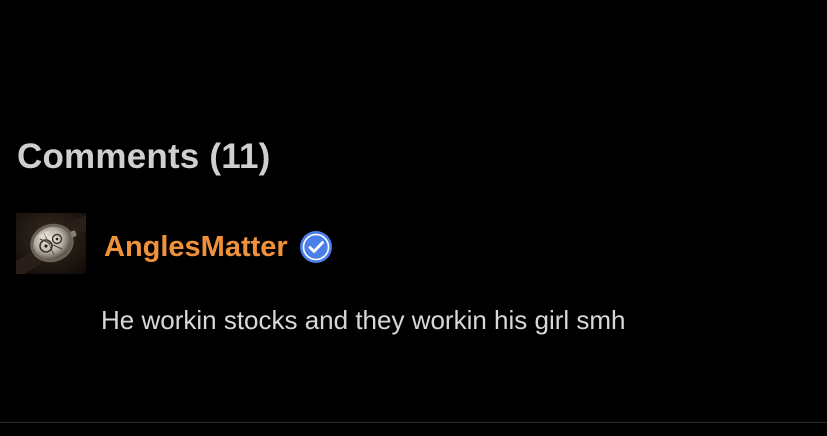 Image resolution: width=827 pixels, height=436 pixels. I want to click on watch-avatar-image, so click(51, 243).